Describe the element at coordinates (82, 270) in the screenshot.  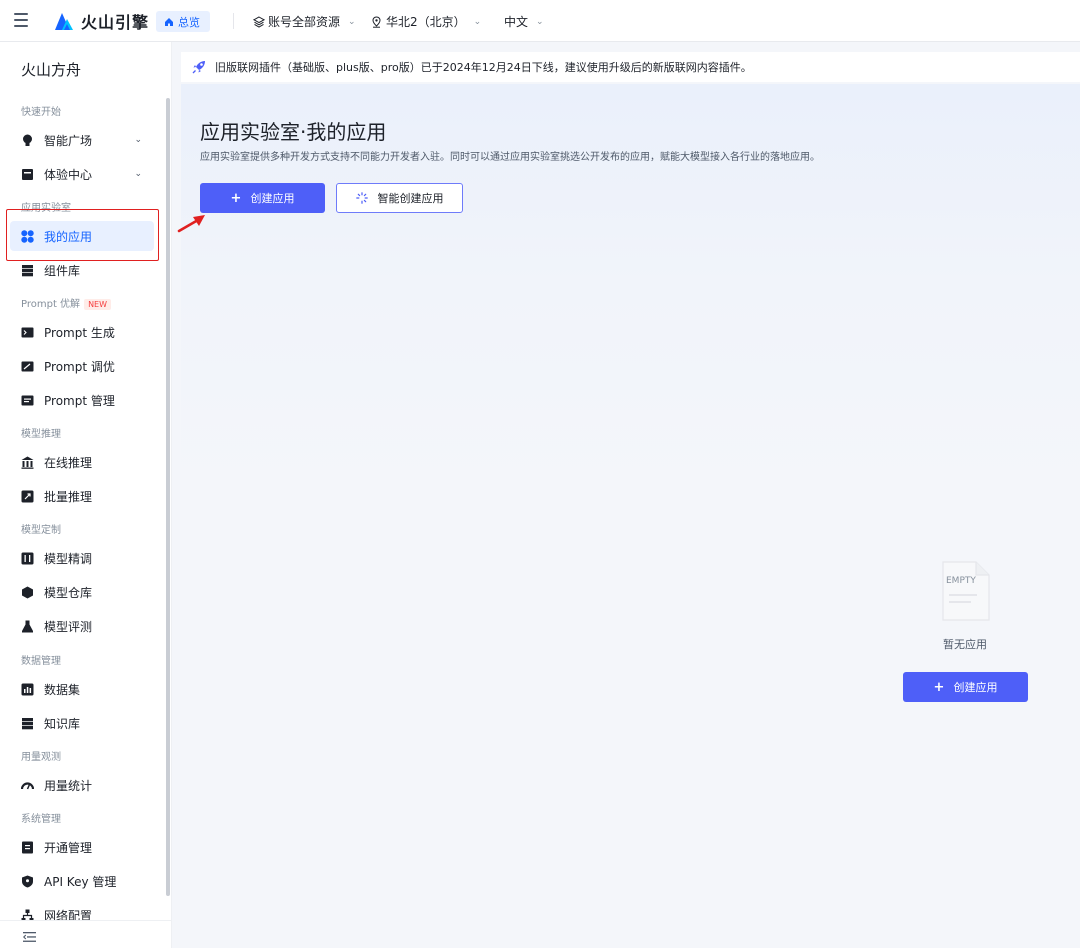
I see `sidebar-item-component-lib: 组件库` at that location.